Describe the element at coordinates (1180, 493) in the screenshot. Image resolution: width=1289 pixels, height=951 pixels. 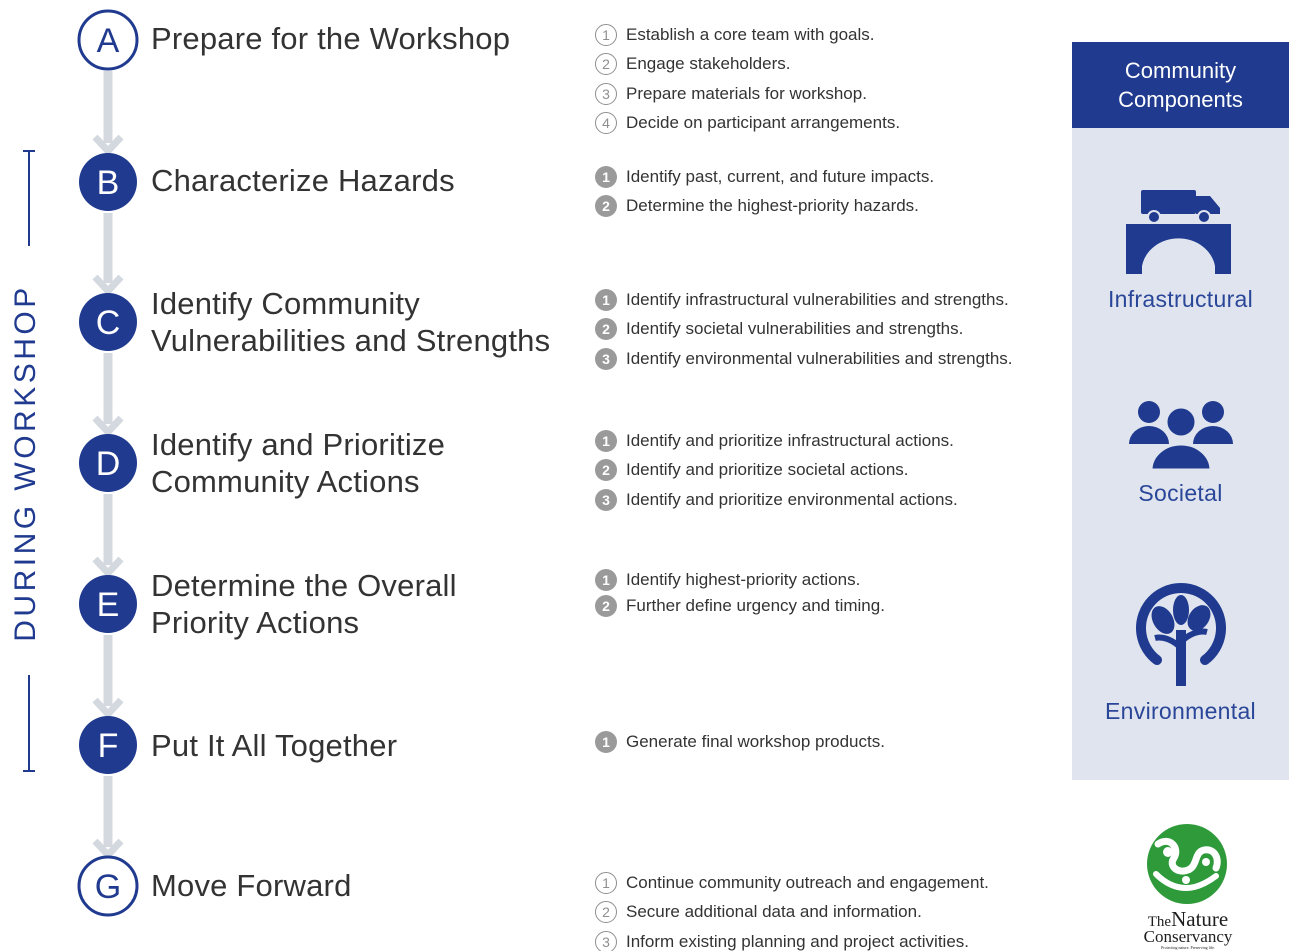
I see `societal-label: Societal` at that location.